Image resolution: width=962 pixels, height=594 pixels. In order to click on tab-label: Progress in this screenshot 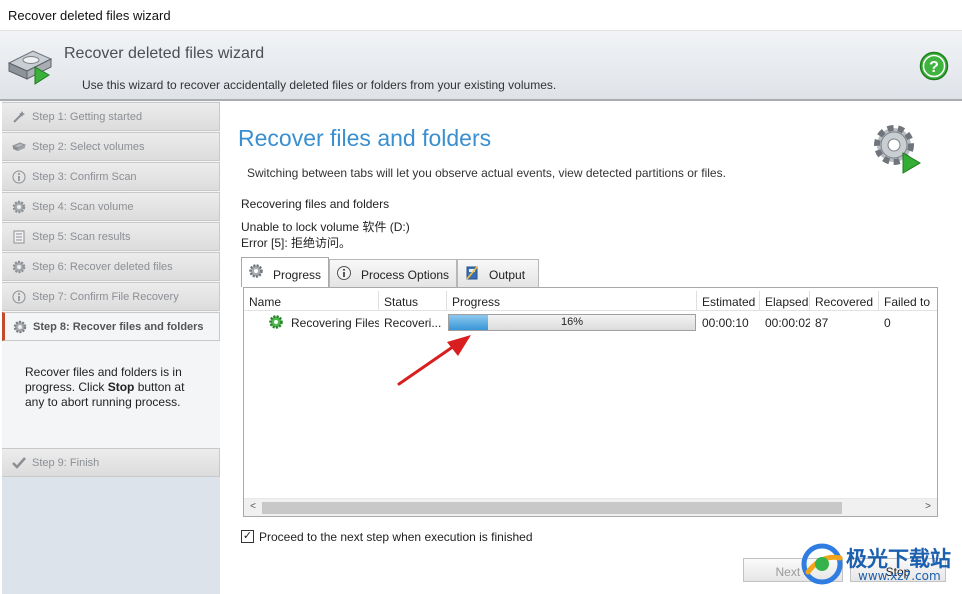, I will do `click(297, 275)`.